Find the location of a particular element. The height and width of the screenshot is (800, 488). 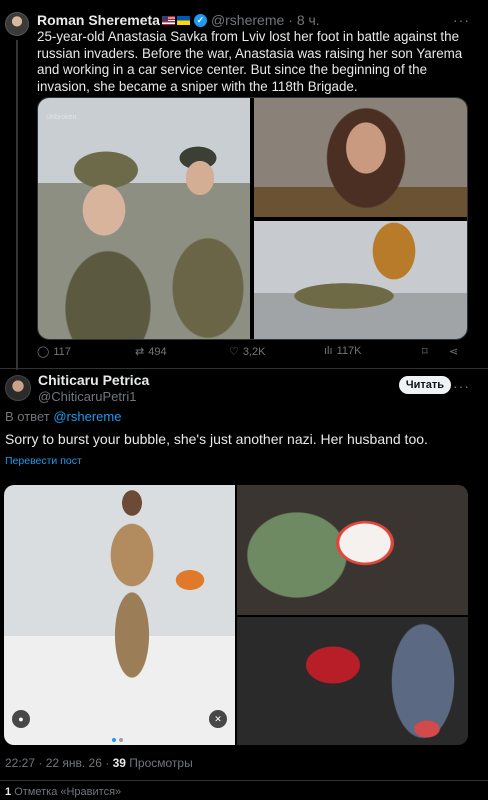

like-action: ♡ 3,2K is located at coordinates (247, 352).